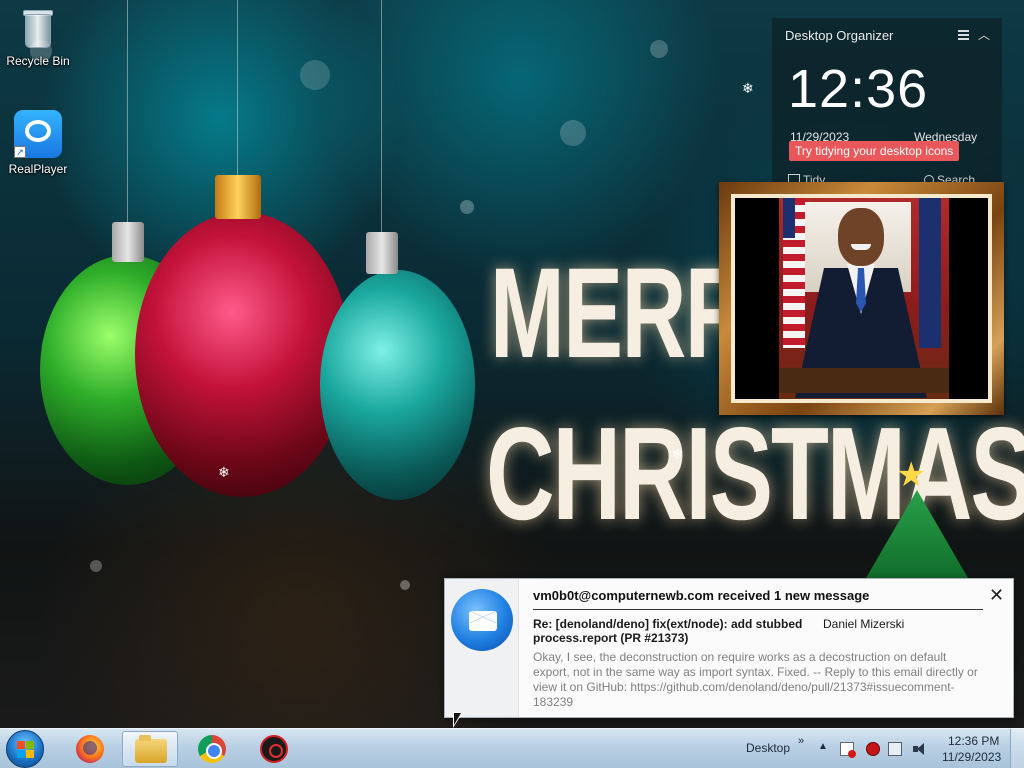 The width and height of the screenshot is (1024, 768). I want to click on taskbar-chrome, so click(212, 749).